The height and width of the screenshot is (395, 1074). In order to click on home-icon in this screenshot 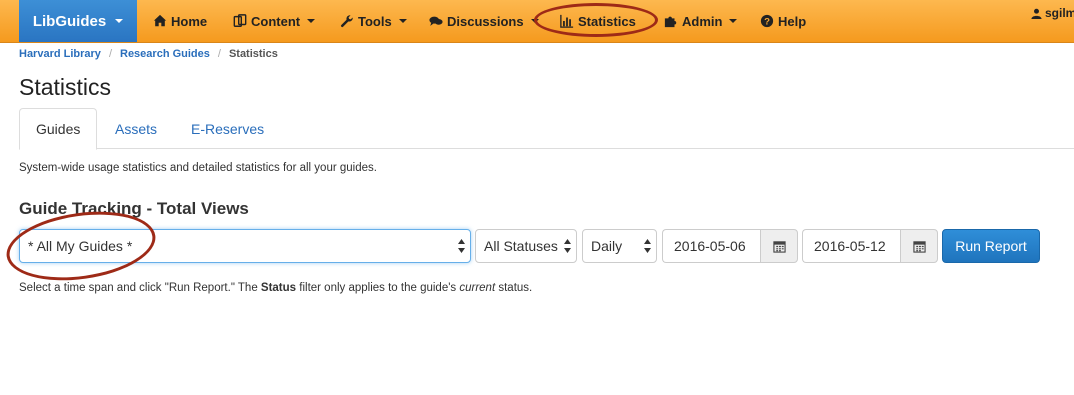, I will do `click(160, 20)`.